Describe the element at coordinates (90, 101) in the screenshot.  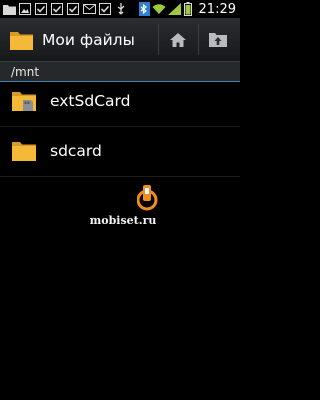
I see `file-name: extSdCard` at that location.